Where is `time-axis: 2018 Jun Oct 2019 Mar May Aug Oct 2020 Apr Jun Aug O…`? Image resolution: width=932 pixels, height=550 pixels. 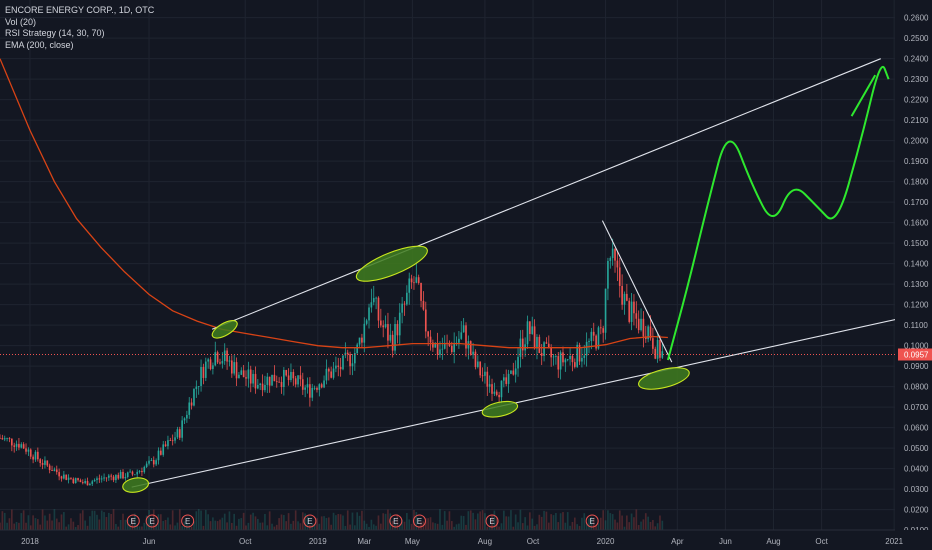 time-axis: 2018 Jun Oct 2019 Mar May Aug Oct 2020 Apr Jun Aug O… is located at coordinates (466, 539).